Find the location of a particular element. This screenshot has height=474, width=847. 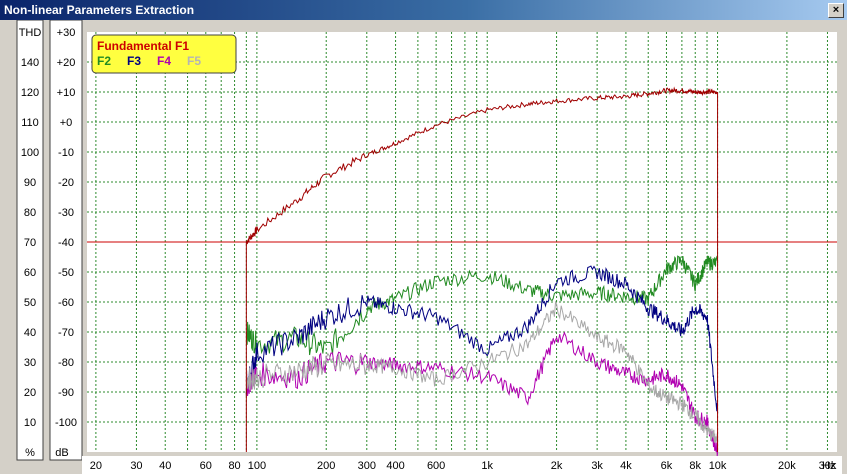

x-tick-label: 600 is located at coordinates (436, 466).